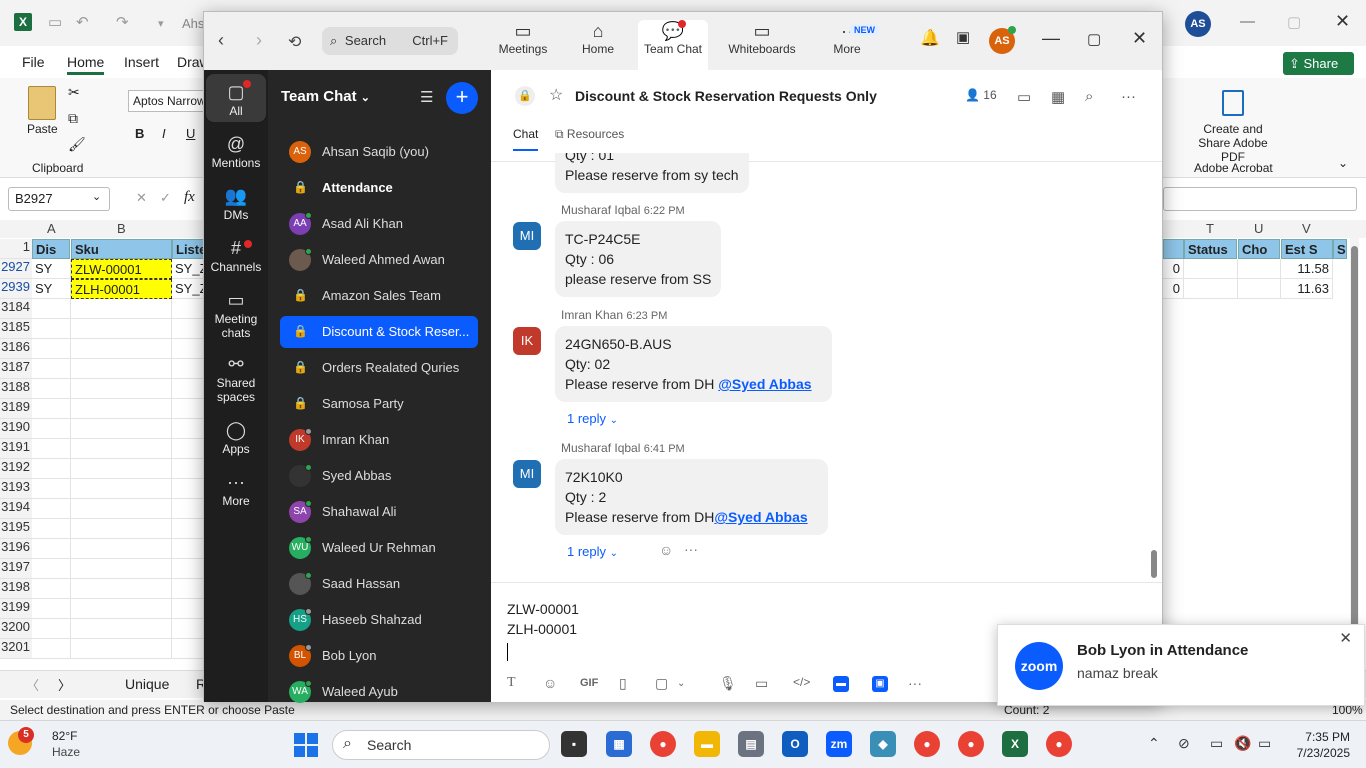 The width and height of the screenshot is (1366, 768). Describe the element at coordinates (1242, 743) in the screenshot. I see `volume-mute-icon: 🔇` at that location.